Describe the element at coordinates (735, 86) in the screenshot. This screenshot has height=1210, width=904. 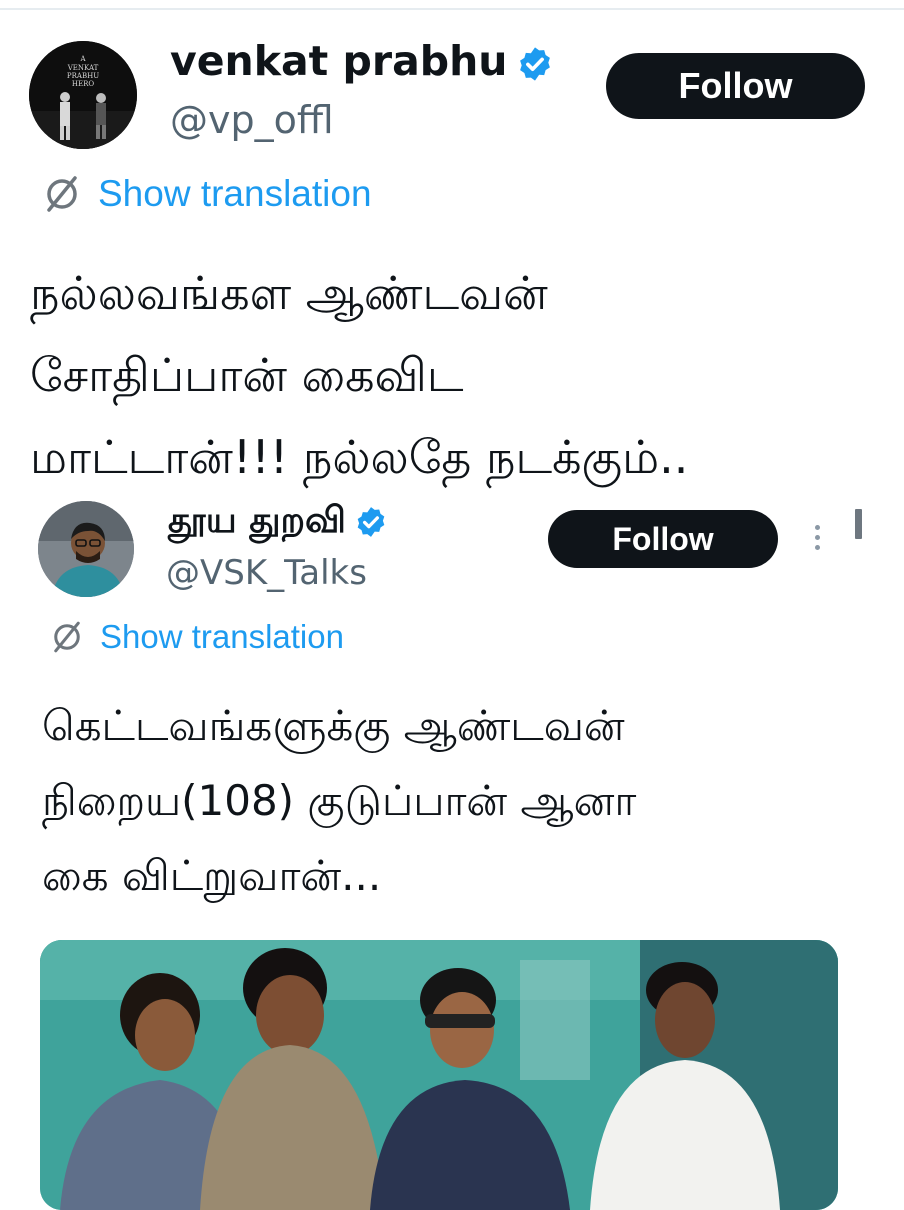
I see `follow-button: Follow` at that location.